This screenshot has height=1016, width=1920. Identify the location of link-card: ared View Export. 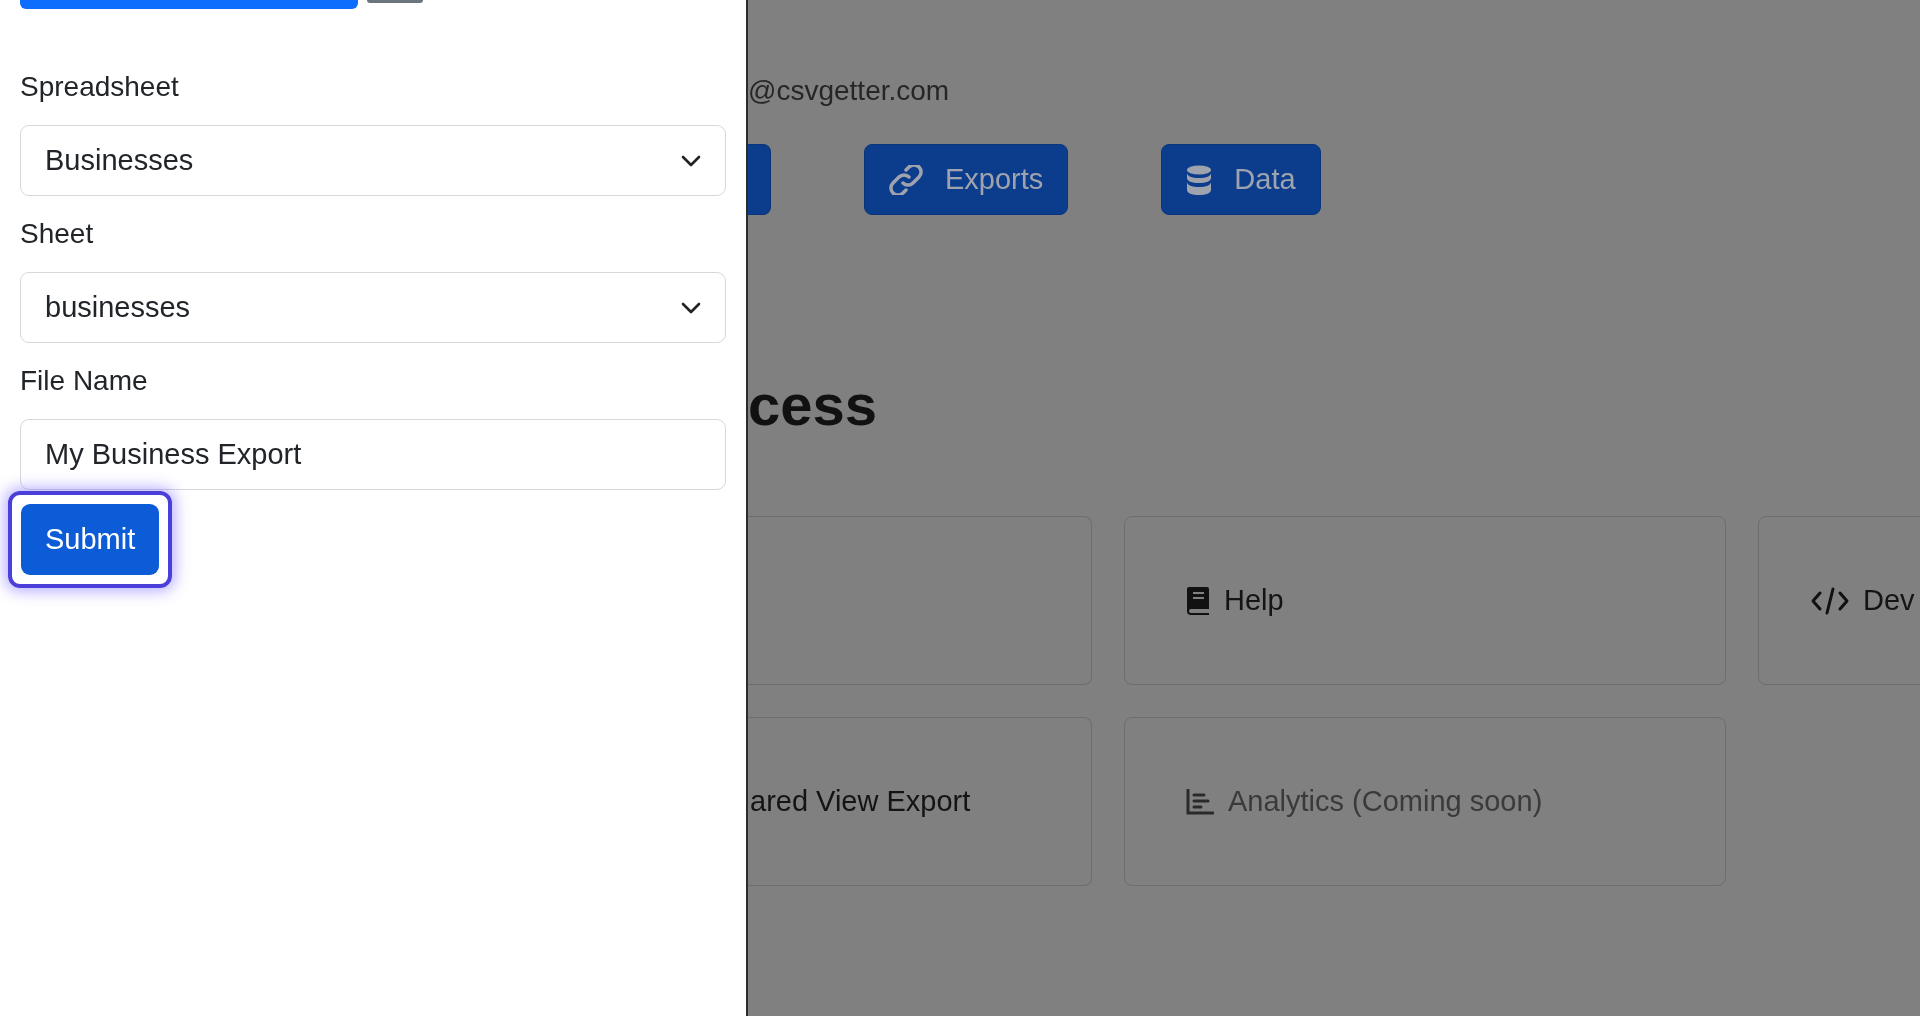
(920, 801).